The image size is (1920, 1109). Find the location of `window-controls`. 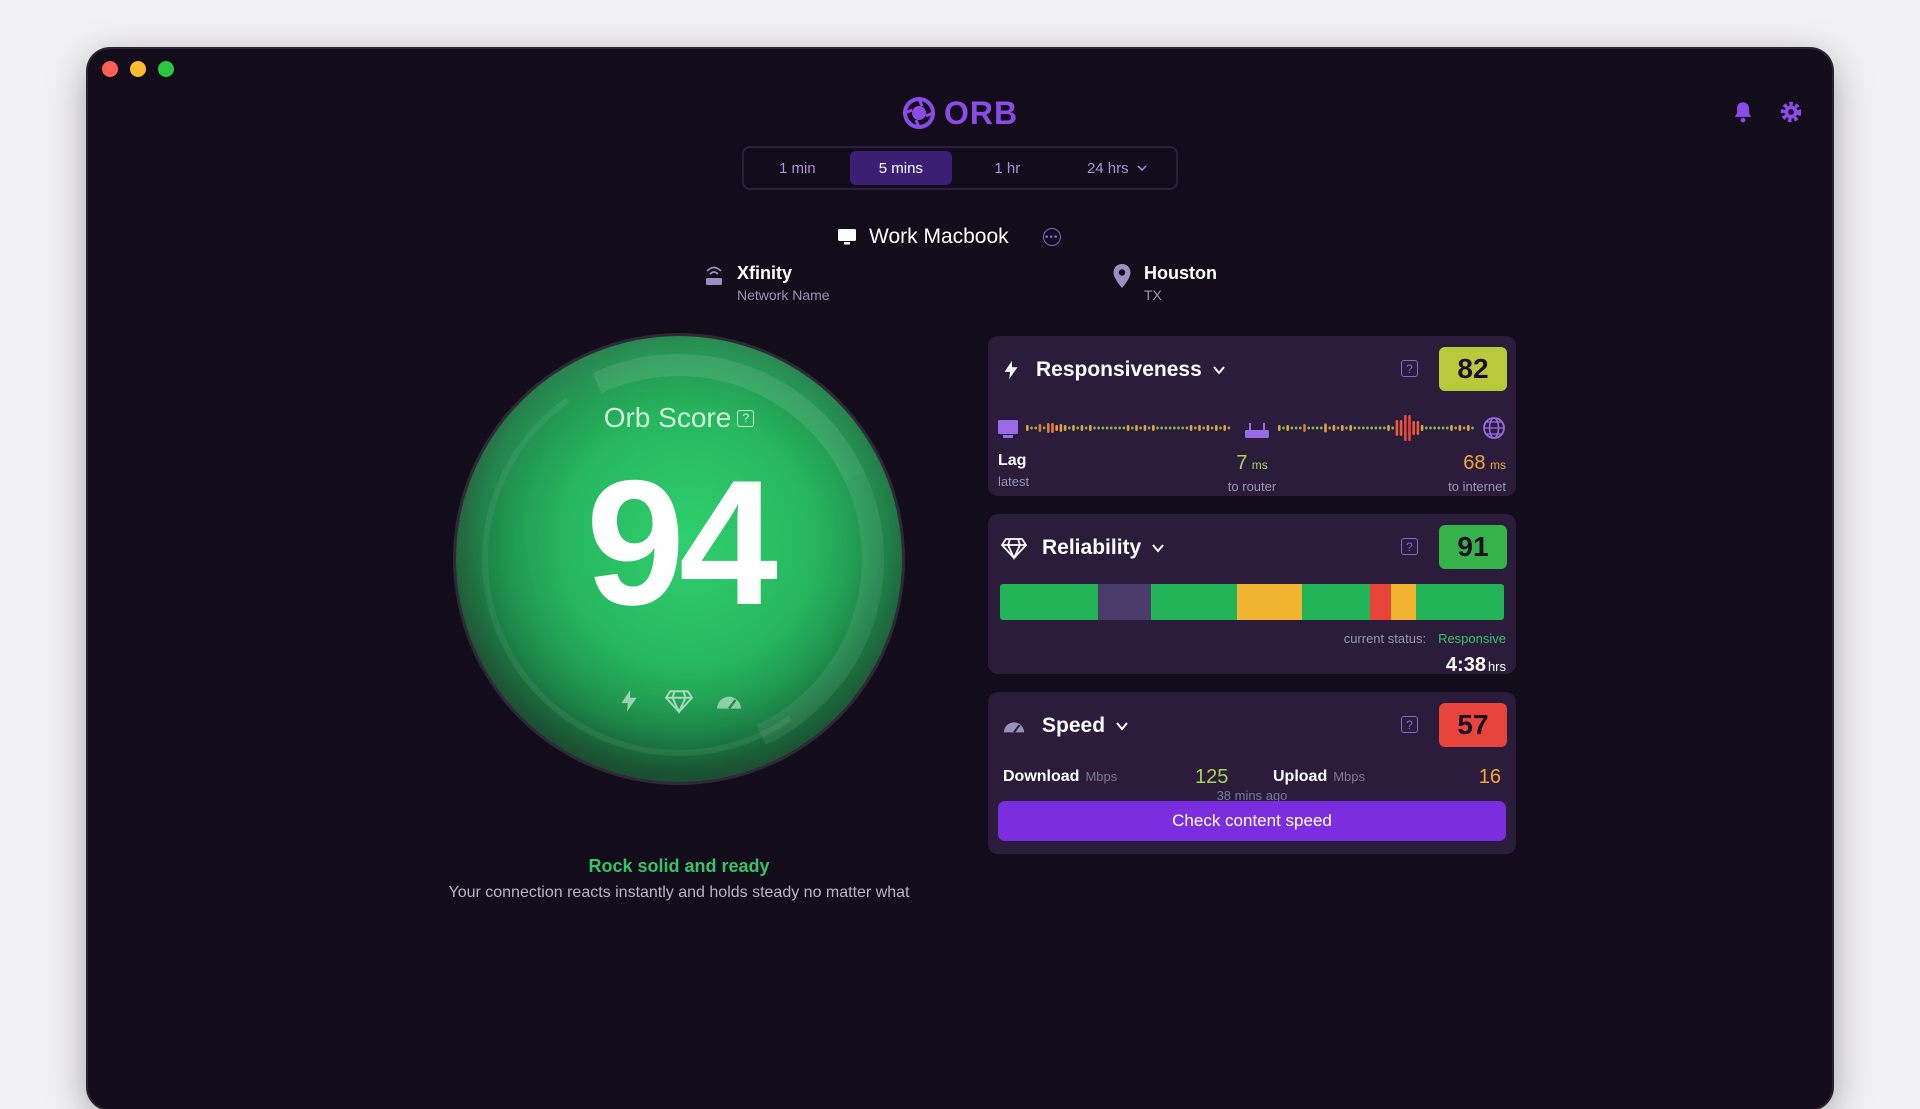

window-controls is located at coordinates (138, 69).